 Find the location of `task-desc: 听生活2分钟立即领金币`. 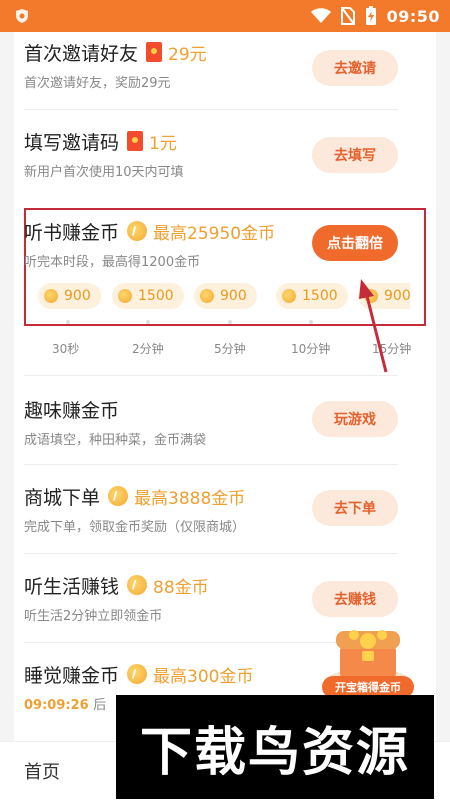

task-desc: 听生活2分钟立即领金币 is located at coordinates (93, 616).